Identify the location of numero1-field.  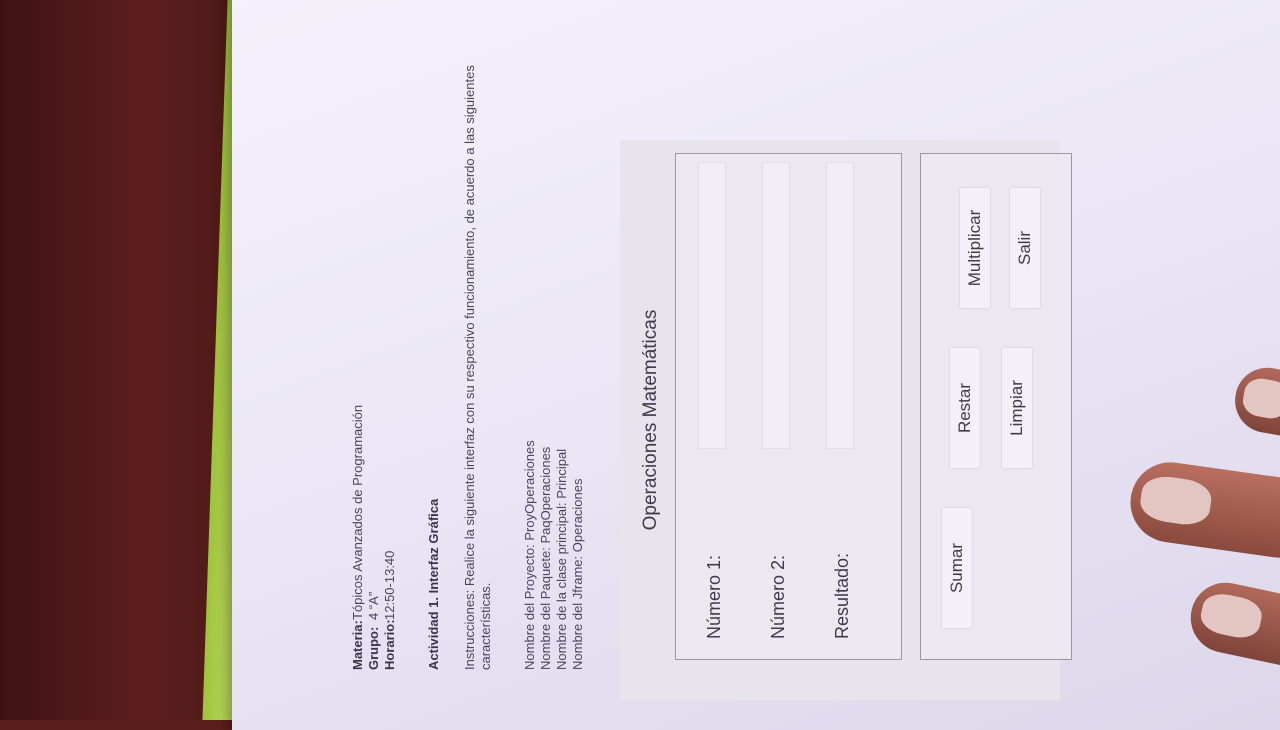
(712, 305).